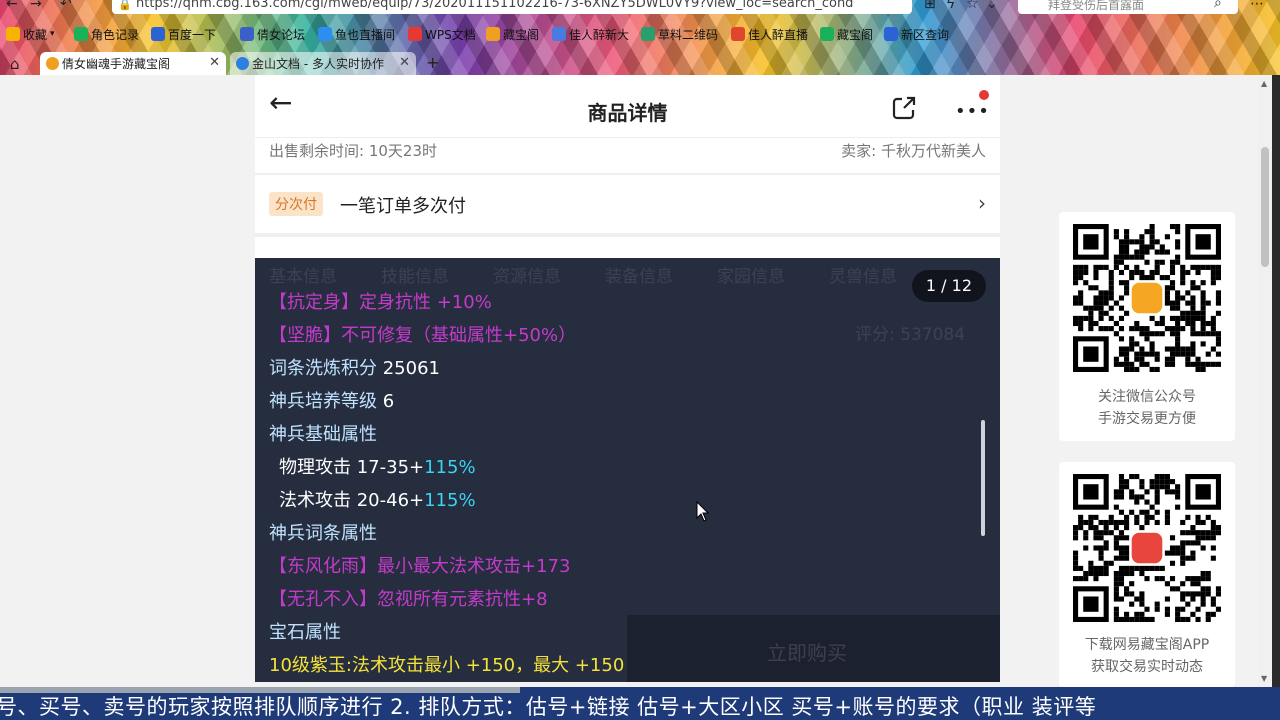  Describe the element at coordinates (1276, 381) in the screenshot. I see `window-edge` at that location.